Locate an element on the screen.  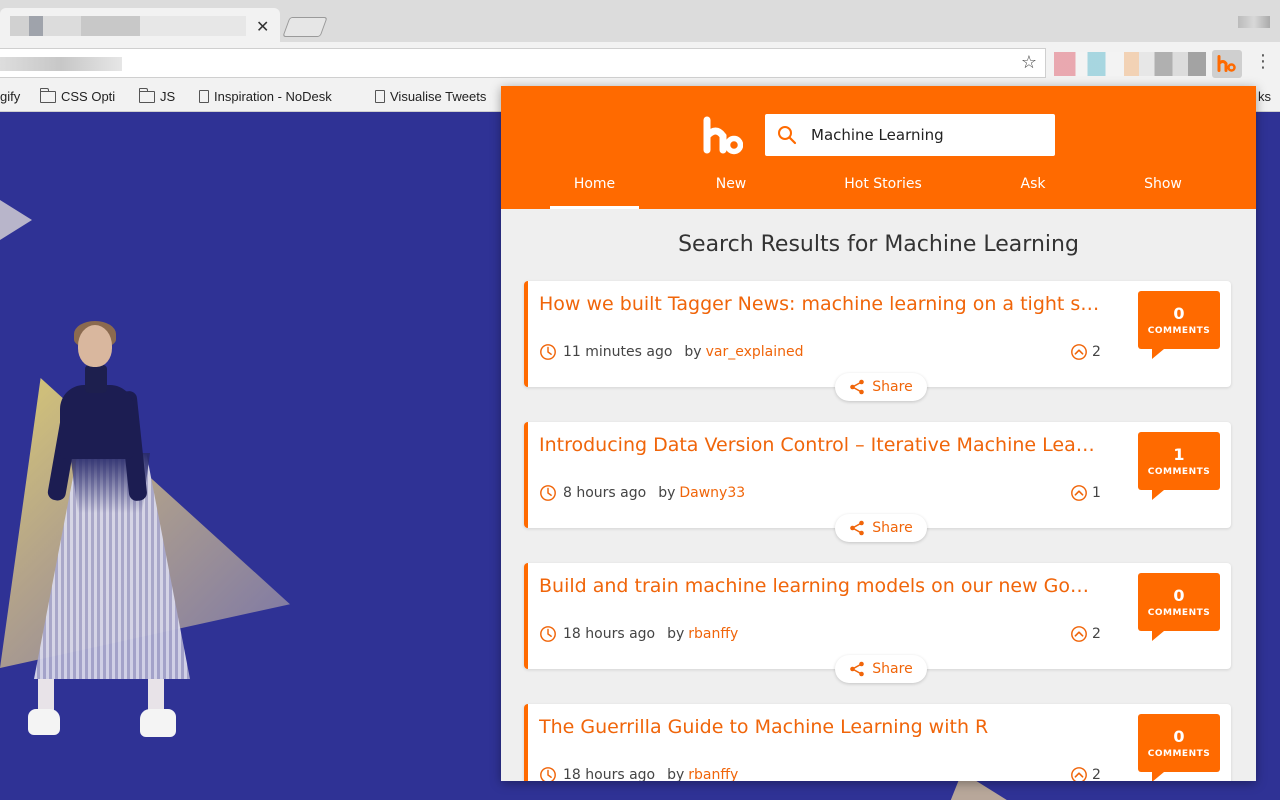
browser-toolbar: ☆ ⋮ is located at coordinates (640, 63).